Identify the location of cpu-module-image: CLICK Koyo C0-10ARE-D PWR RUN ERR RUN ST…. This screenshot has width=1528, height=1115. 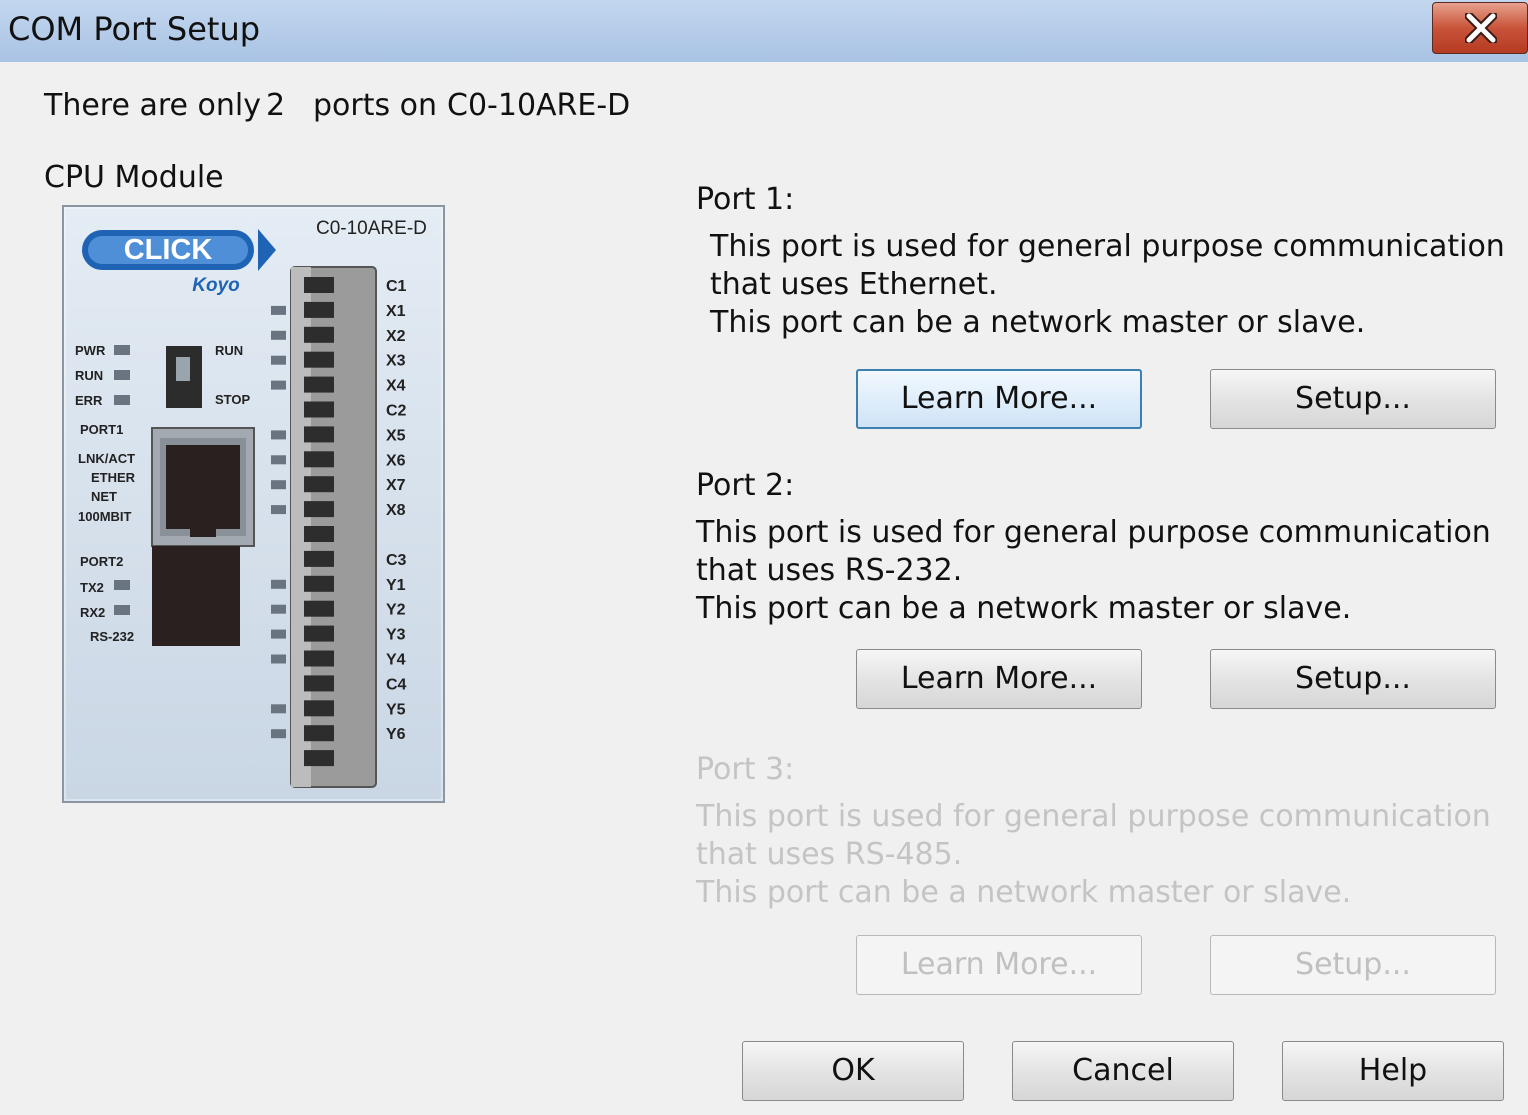
(253, 504).